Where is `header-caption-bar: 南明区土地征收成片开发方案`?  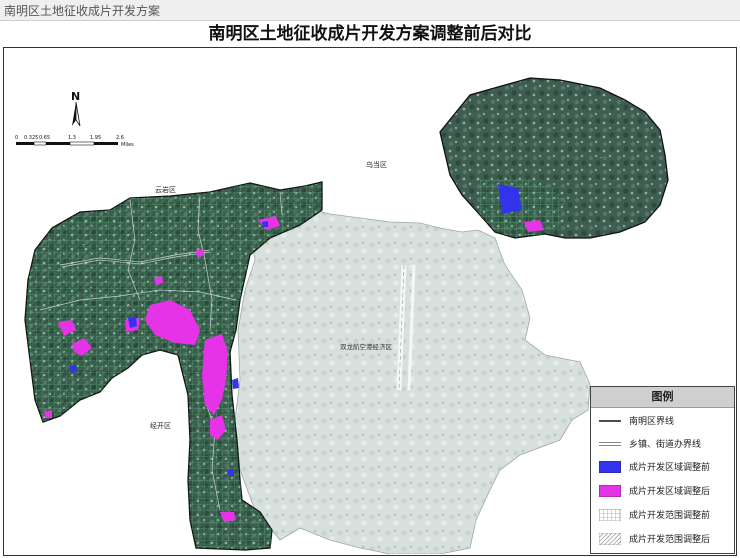
header-caption-bar: 南明区土地征收成片开发方案 is located at coordinates (370, 10).